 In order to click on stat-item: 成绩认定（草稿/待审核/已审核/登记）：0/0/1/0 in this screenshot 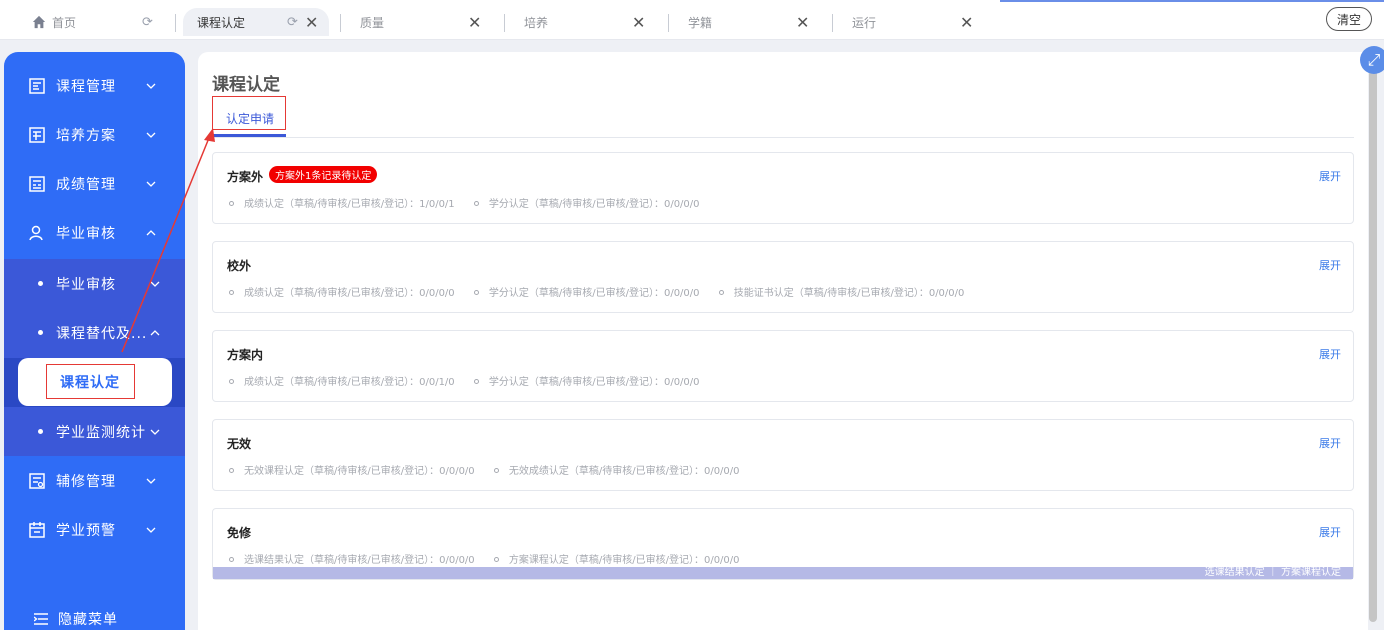, I will do `click(349, 382)`.